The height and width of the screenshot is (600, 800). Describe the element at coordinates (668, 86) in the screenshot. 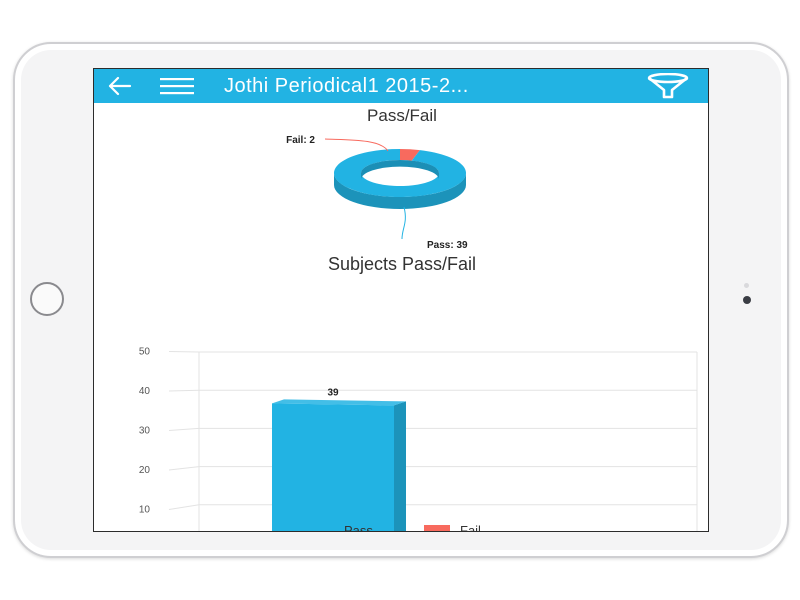

I see `funnel-filter-icon` at that location.